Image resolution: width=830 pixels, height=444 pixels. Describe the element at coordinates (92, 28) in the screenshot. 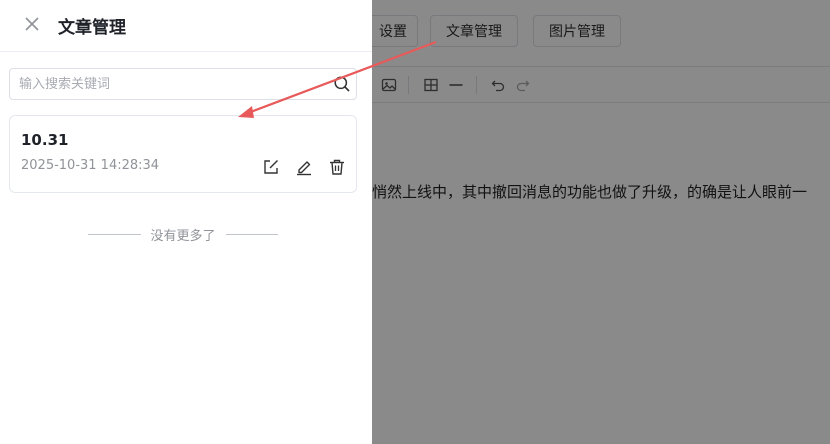

I see `drawer-title: 文章管理` at that location.